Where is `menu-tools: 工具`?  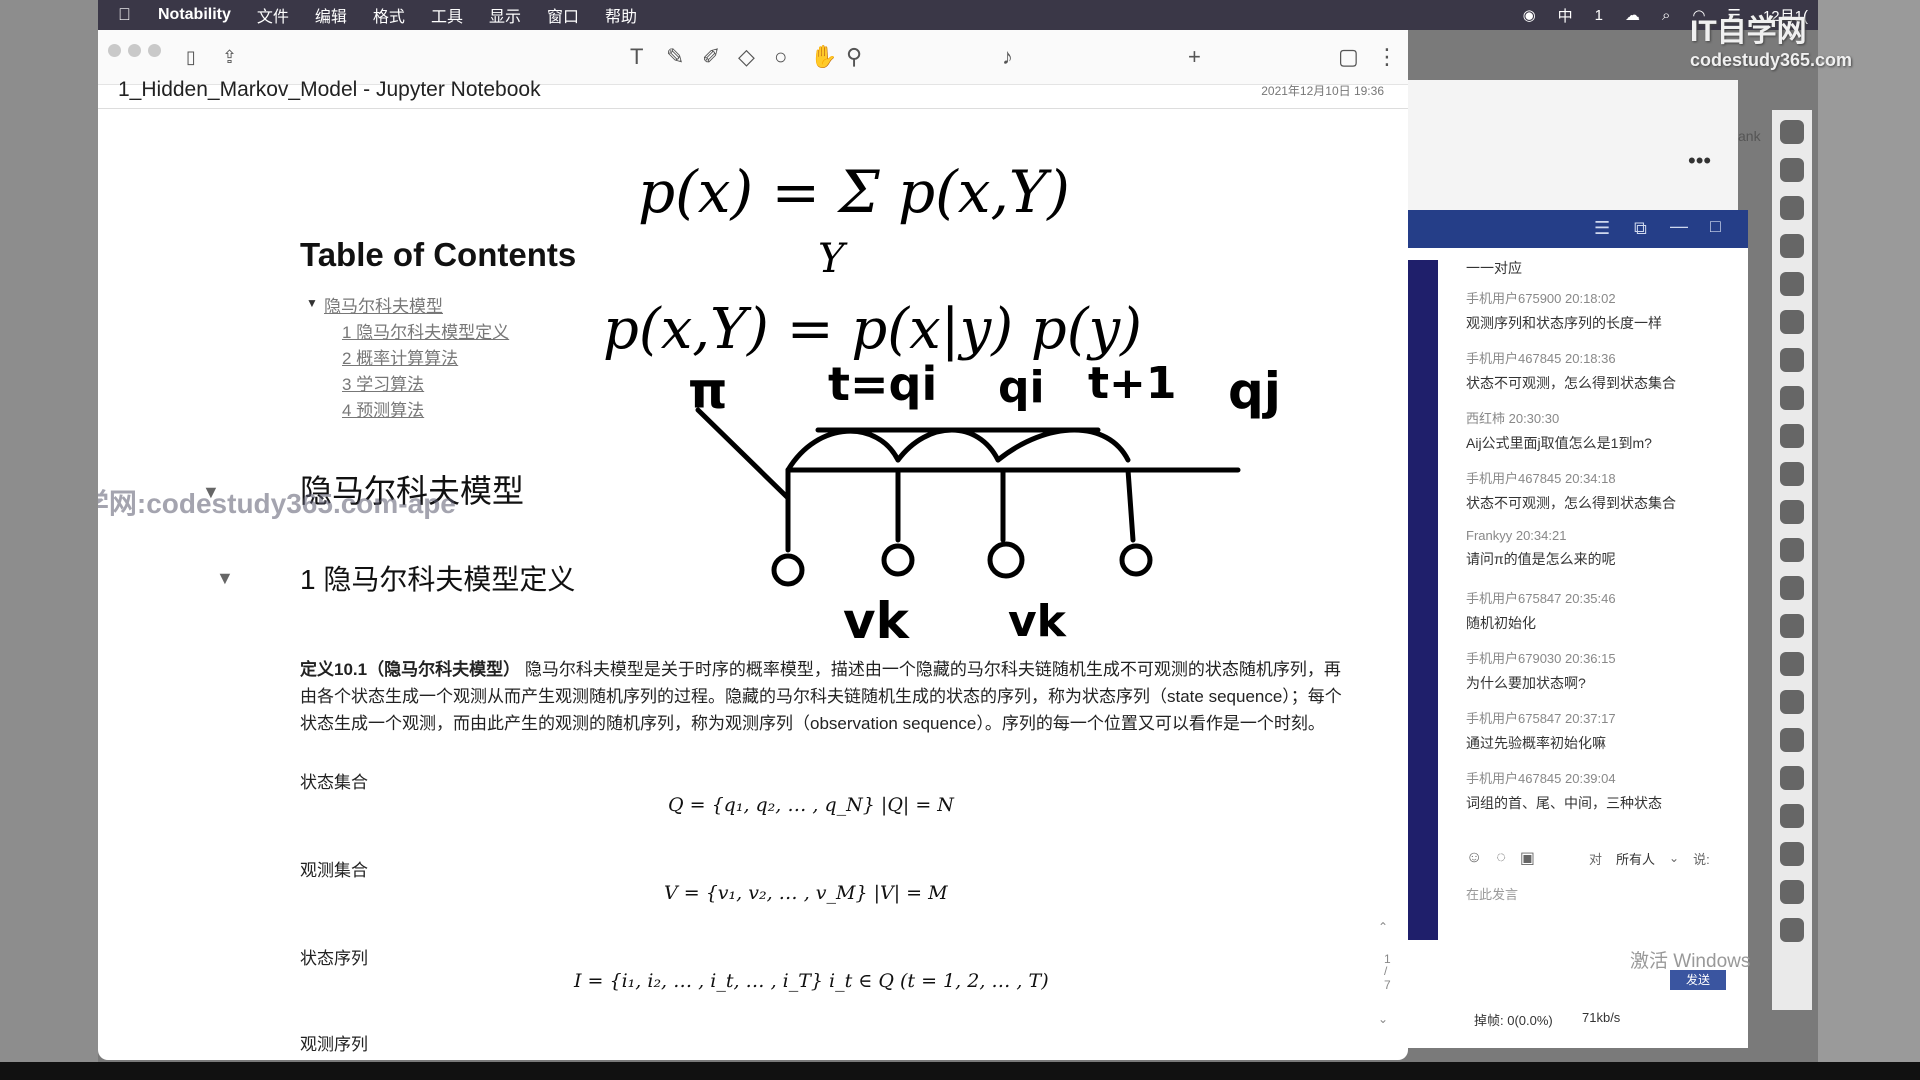
menu-tools: 工具 is located at coordinates (447, 15).